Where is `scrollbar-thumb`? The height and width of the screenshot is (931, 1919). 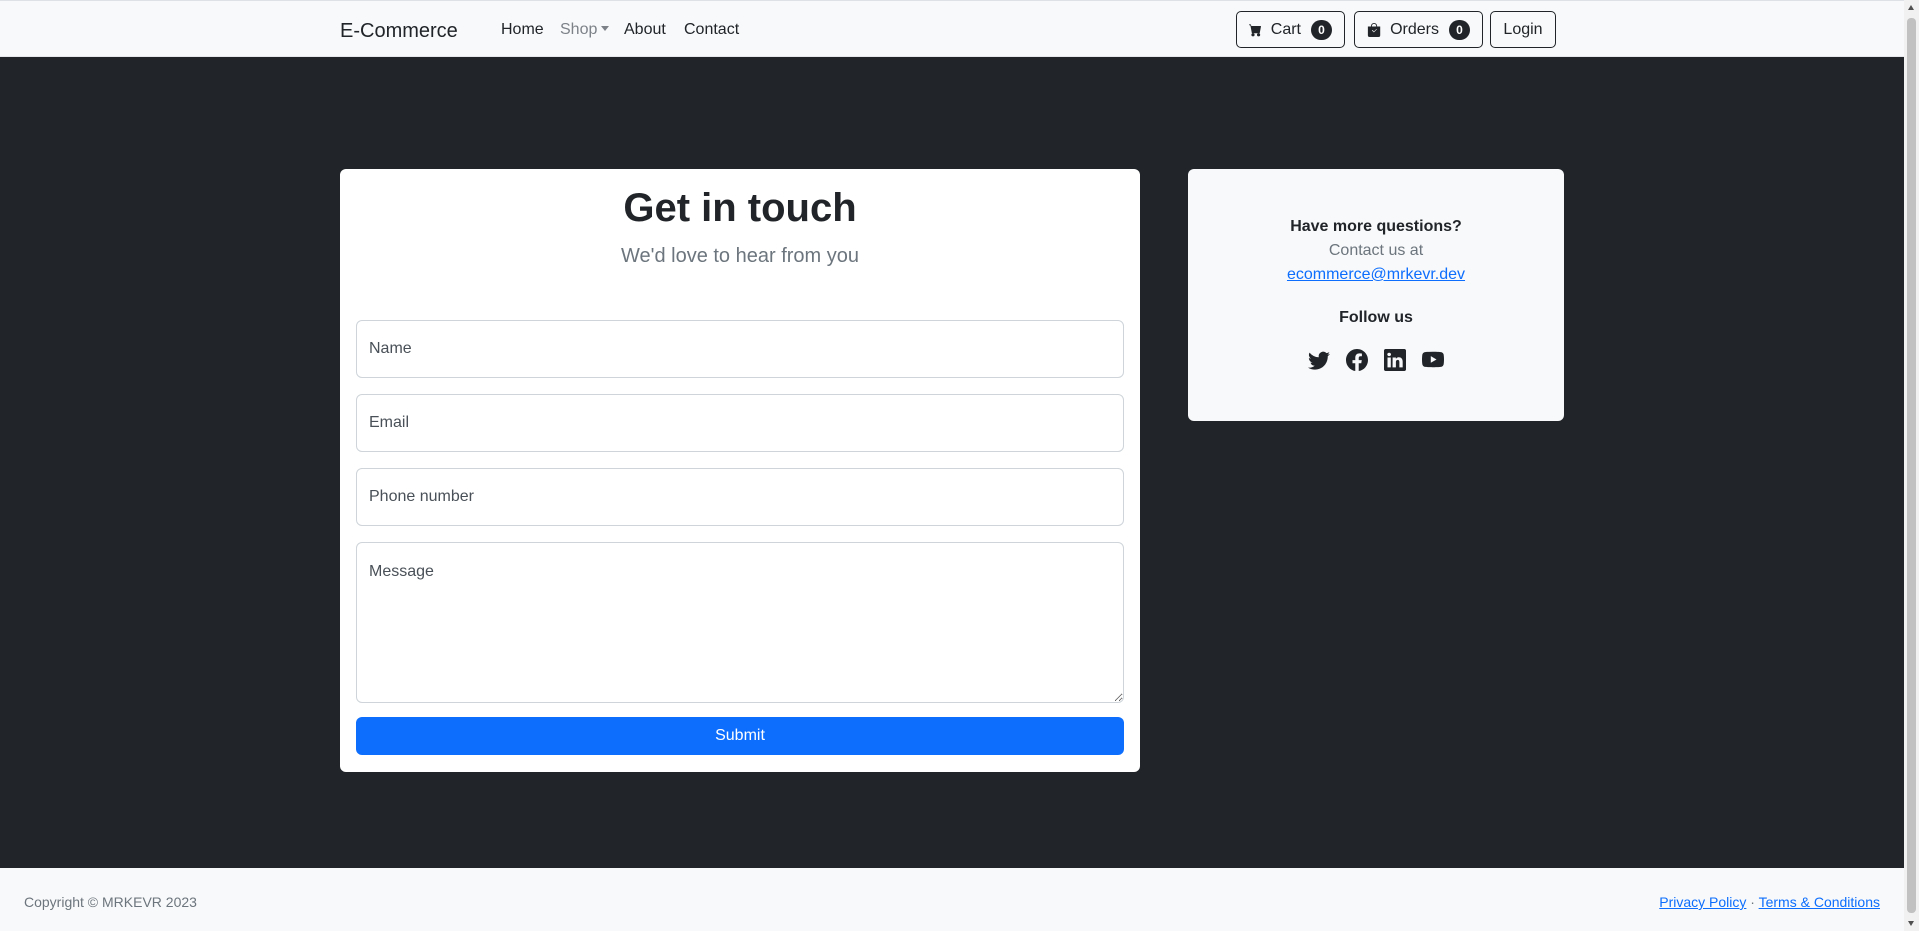 scrollbar-thumb is located at coordinates (1911, 465).